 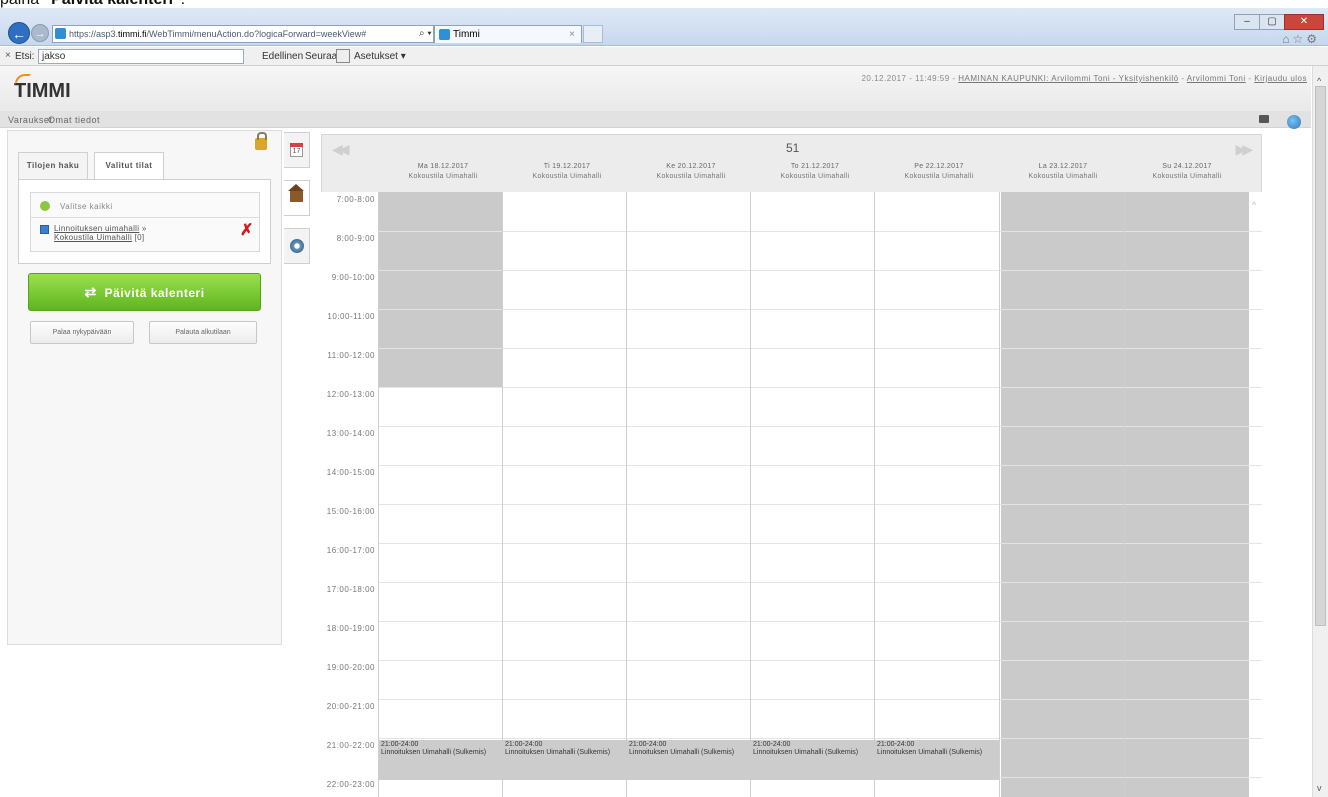 I want to click on time-label: 18:00-19:00, so click(x=350, y=628).